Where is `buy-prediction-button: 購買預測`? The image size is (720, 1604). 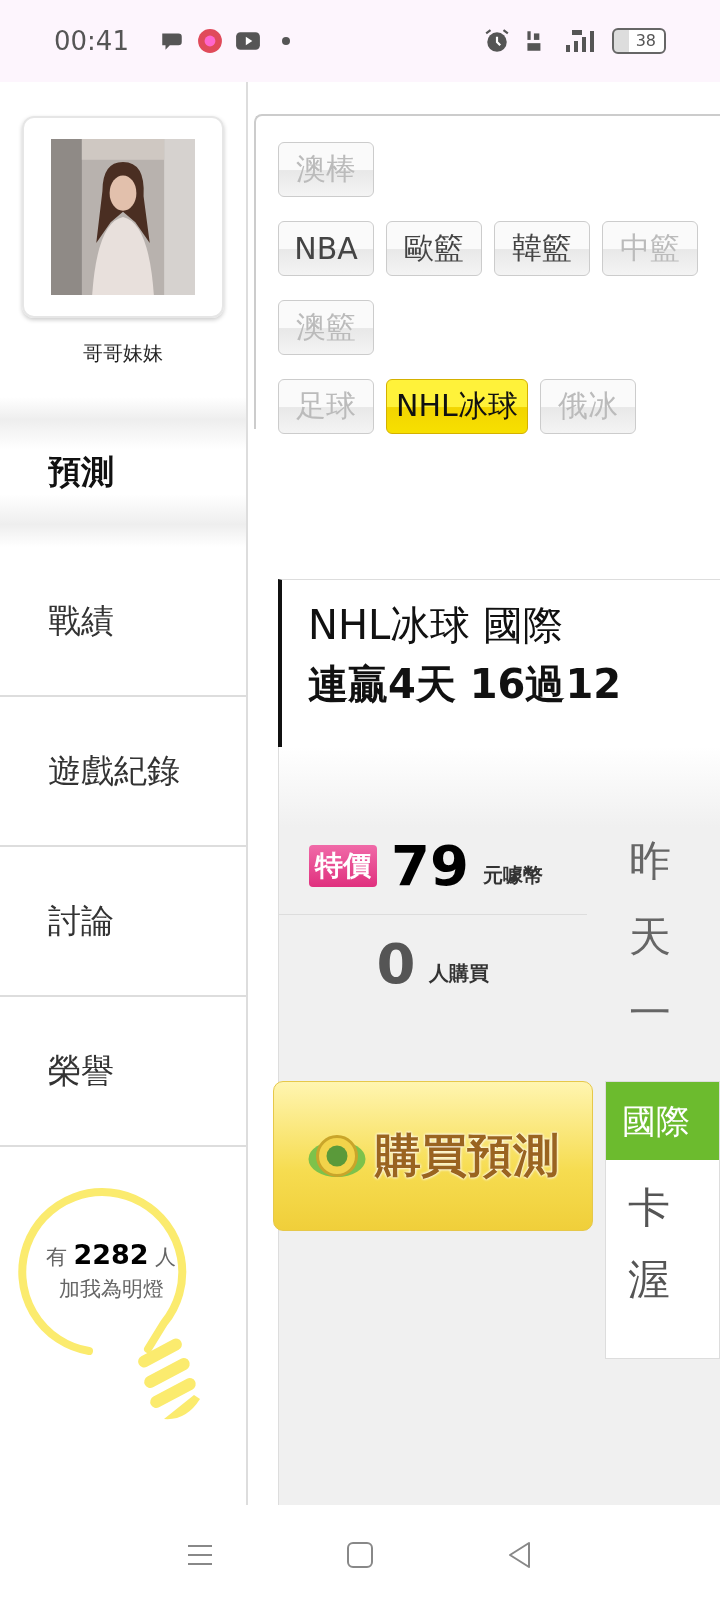 buy-prediction-button: 購買預測 is located at coordinates (433, 1156).